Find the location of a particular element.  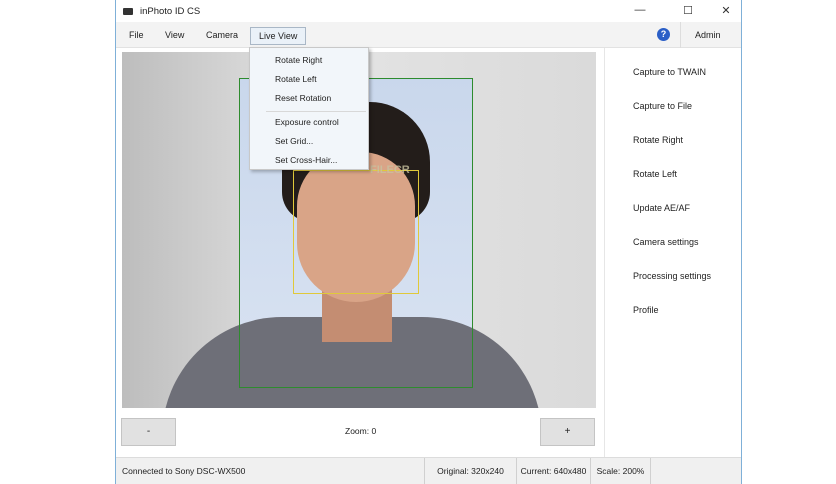

zoom-label: Zoom: 0 is located at coordinates (361, 431).